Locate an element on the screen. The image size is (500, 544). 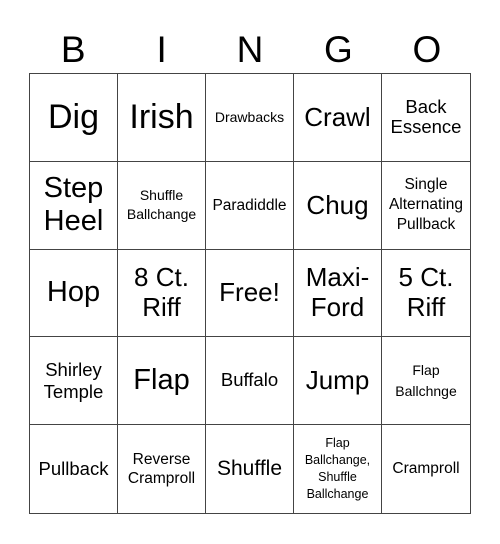
bingo-cell: Jump is located at coordinates (338, 381).